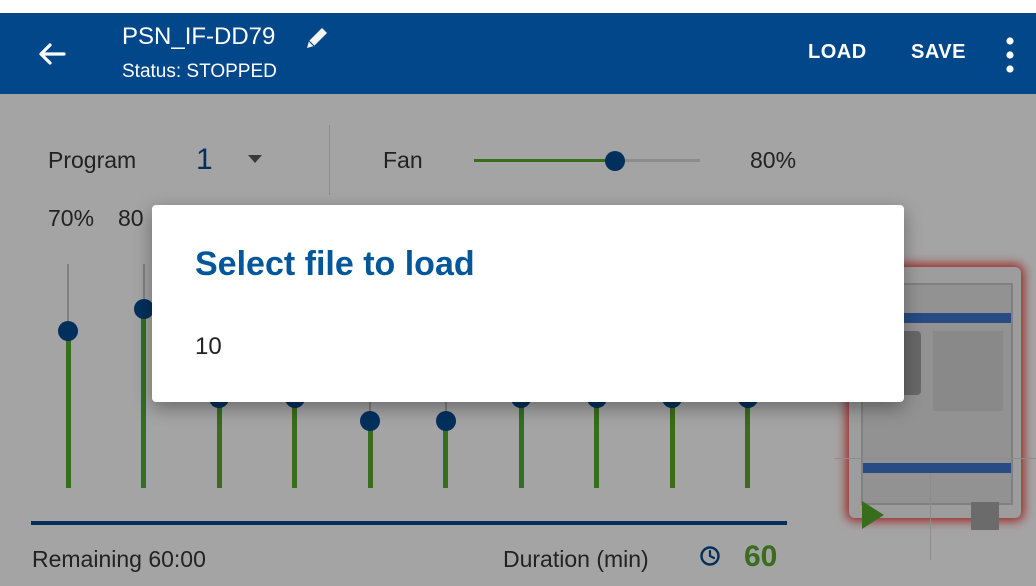 Image resolution: width=1036 pixels, height=586 pixels. What do you see at coordinates (317, 38) in the screenshot?
I see `pencil-icon` at bounding box center [317, 38].